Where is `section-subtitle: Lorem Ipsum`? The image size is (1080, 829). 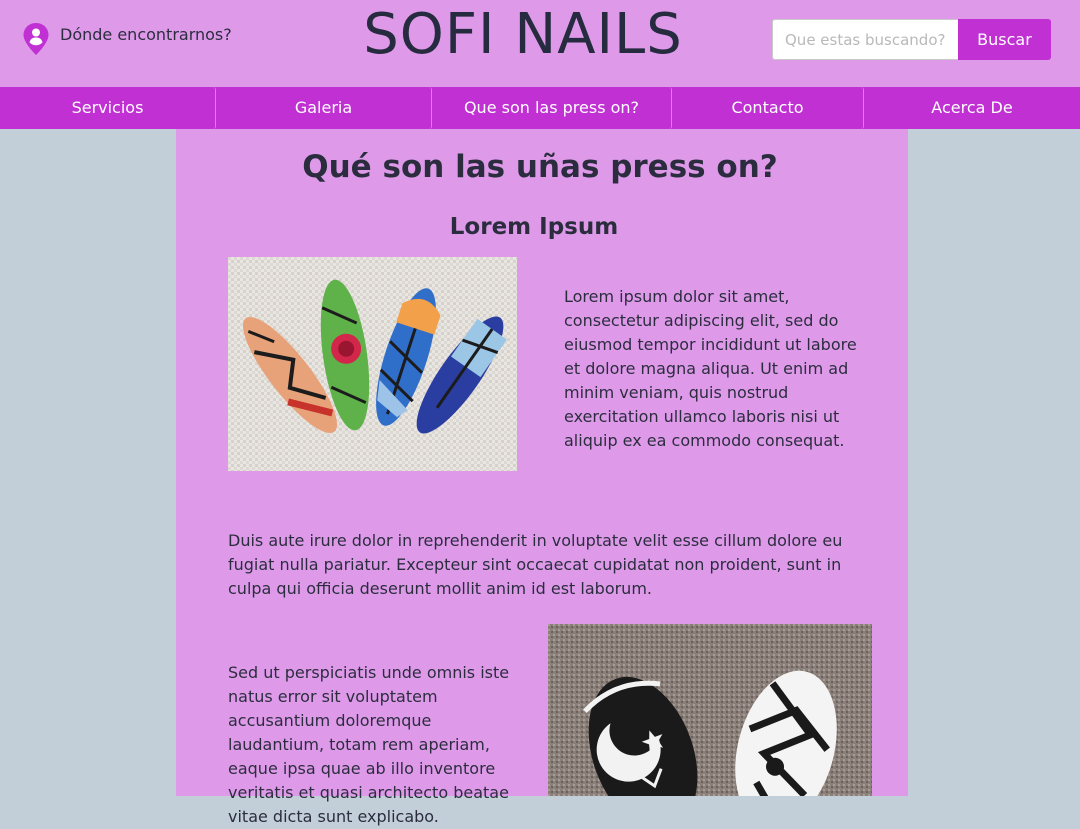 section-subtitle: Lorem Ipsum is located at coordinates (534, 227).